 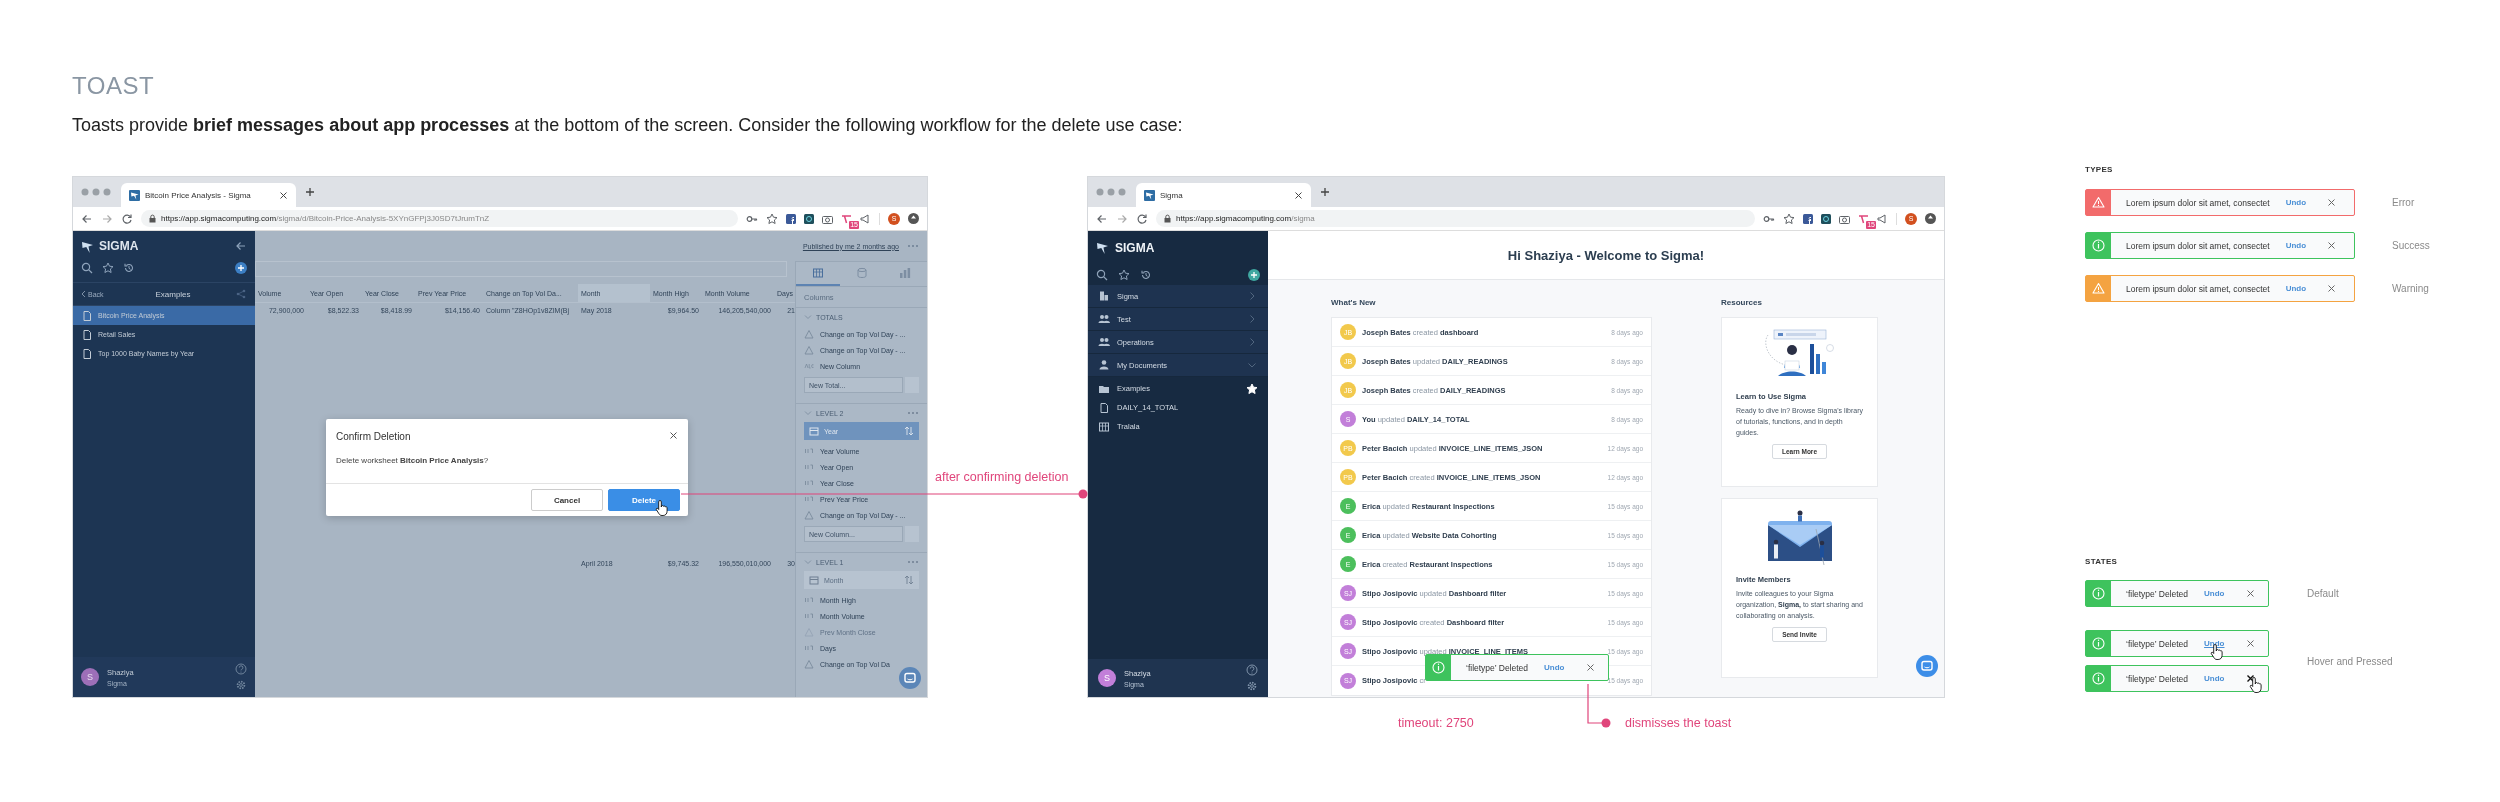 What do you see at coordinates (1742, 303) in the screenshot?
I see `section-title: Resources` at bounding box center [1742, 303].